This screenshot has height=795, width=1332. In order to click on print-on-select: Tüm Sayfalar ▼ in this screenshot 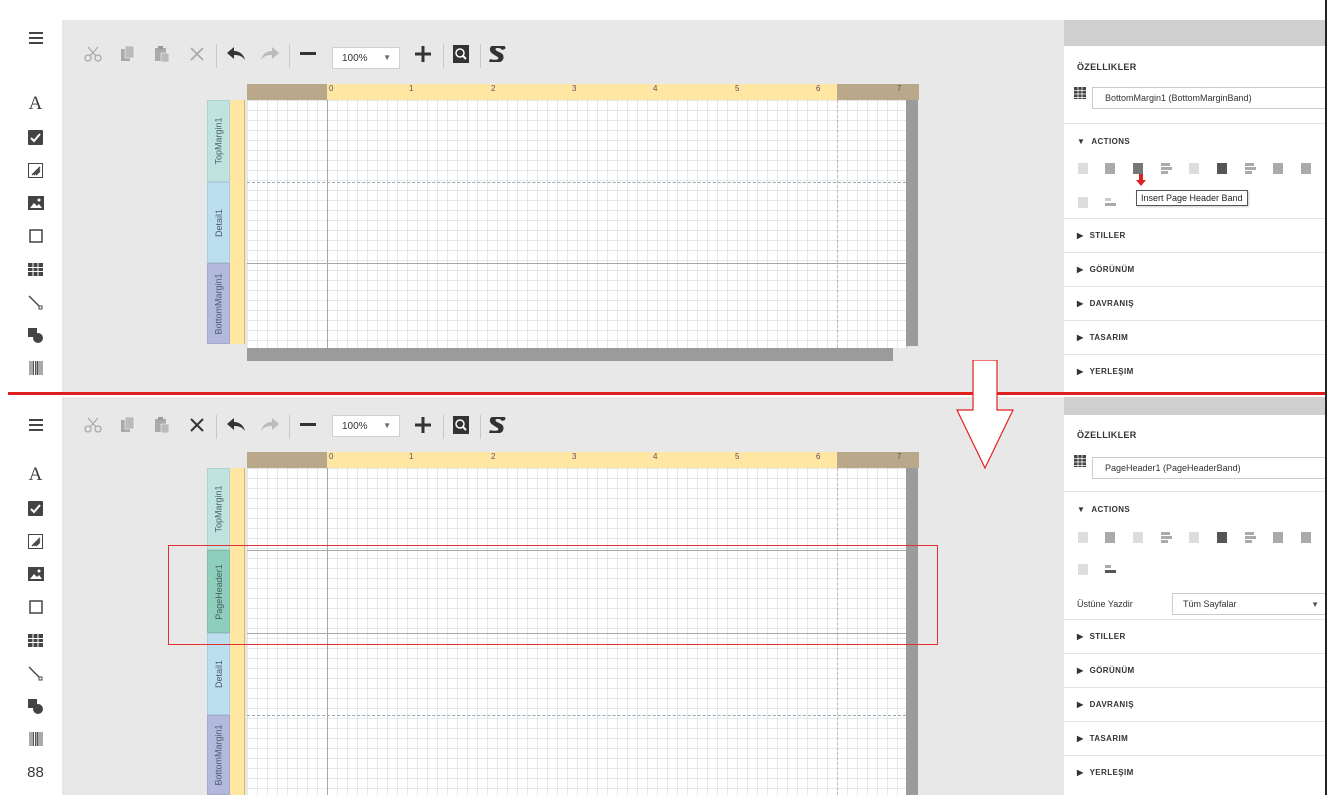, I will do `click(1249, 604)`.